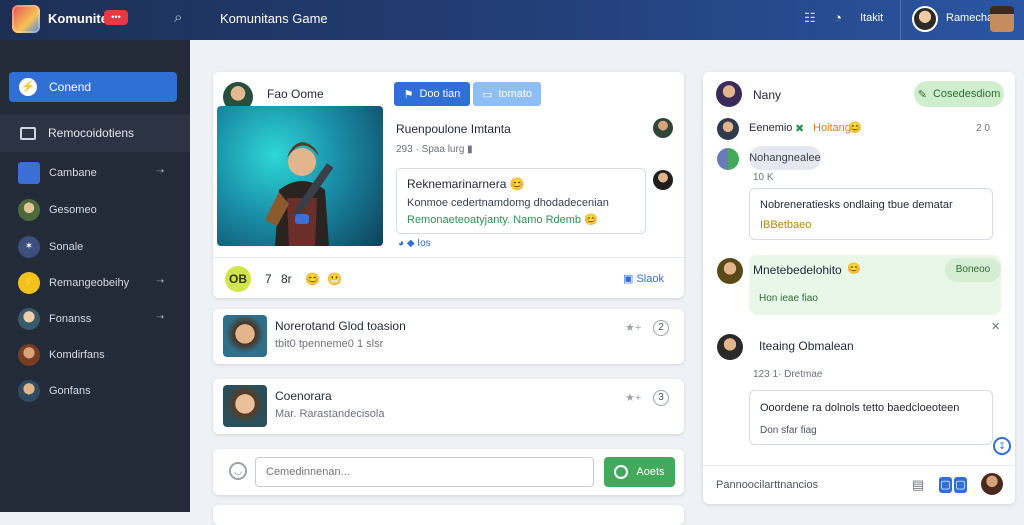 The image size is (1024, 525). Describe the element at coordinates (286, 279) in the screenshot. I see `reaction-extra: 8r` at that location.